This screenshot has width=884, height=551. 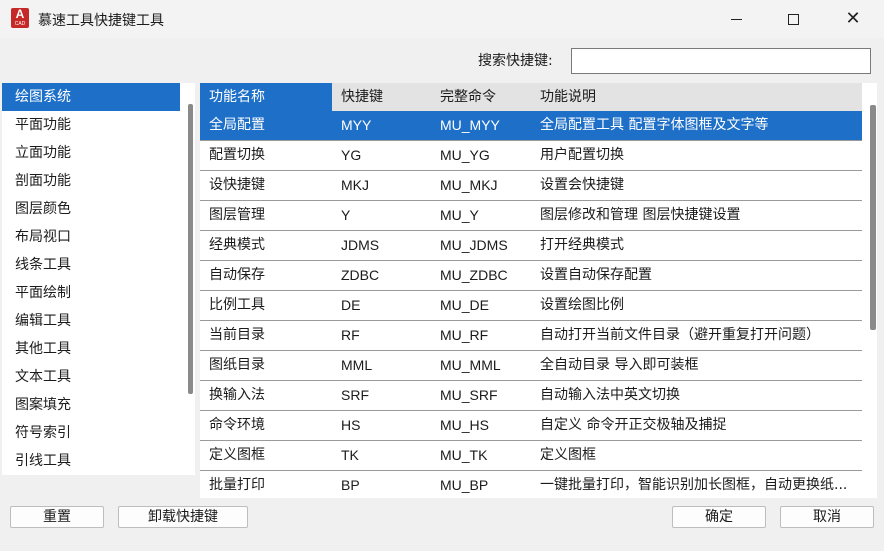 What do you see at coordinates (568, 455) in the screenshot?
I see `cell-description: 定义图框` at bounding box center [568, 455].